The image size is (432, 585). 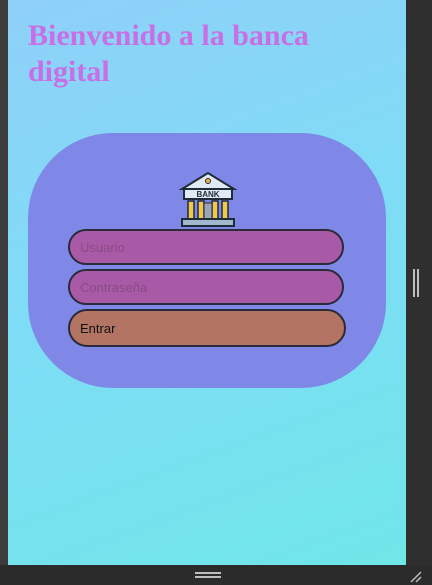 I want to click on password-input, so click(x=206, y=287).